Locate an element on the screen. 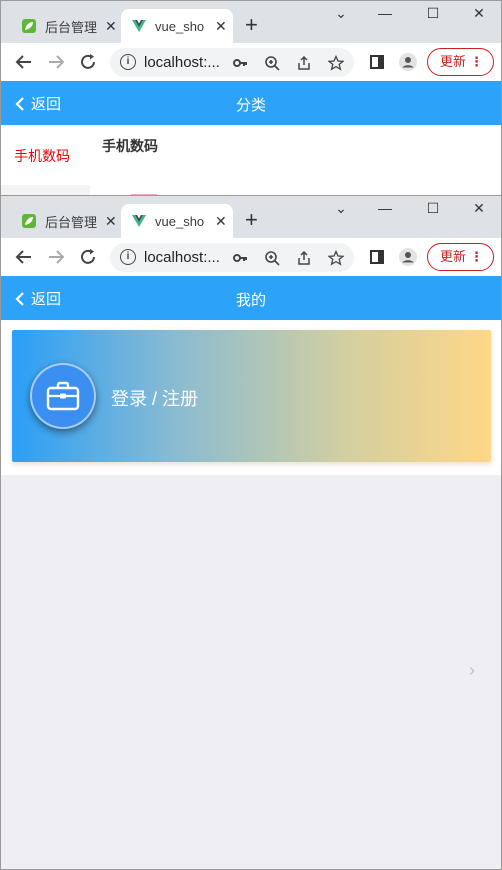  briefcase-icon is located at coordinates (63, 396).